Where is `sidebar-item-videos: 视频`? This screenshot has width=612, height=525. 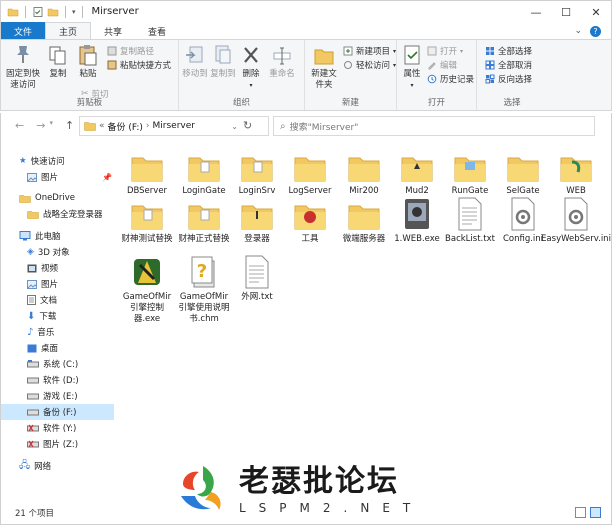 sidebar-item-videos: 视频 is located at coordinates (57, 268).